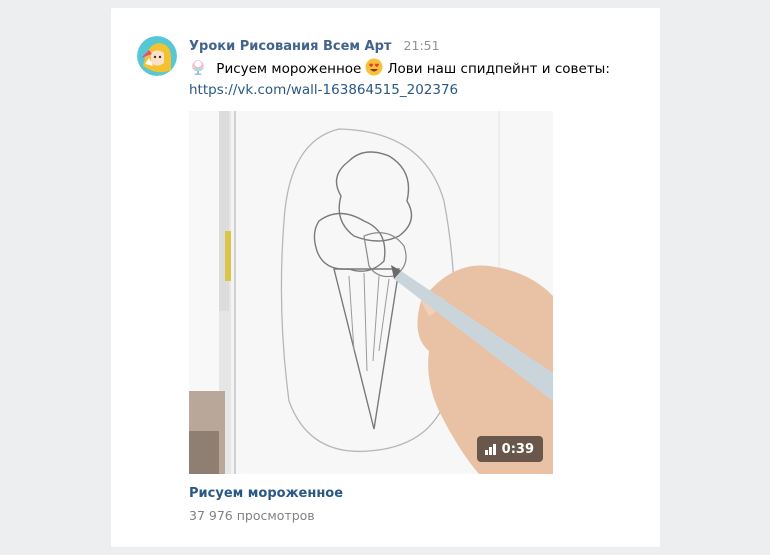 Image resolution: width=770 pixels, height=555 pixels. What do you see at coordinates (252, 515) in the screenshot?
I see `video-views: 37 976 просмотров` at bounding box center [252, 515].